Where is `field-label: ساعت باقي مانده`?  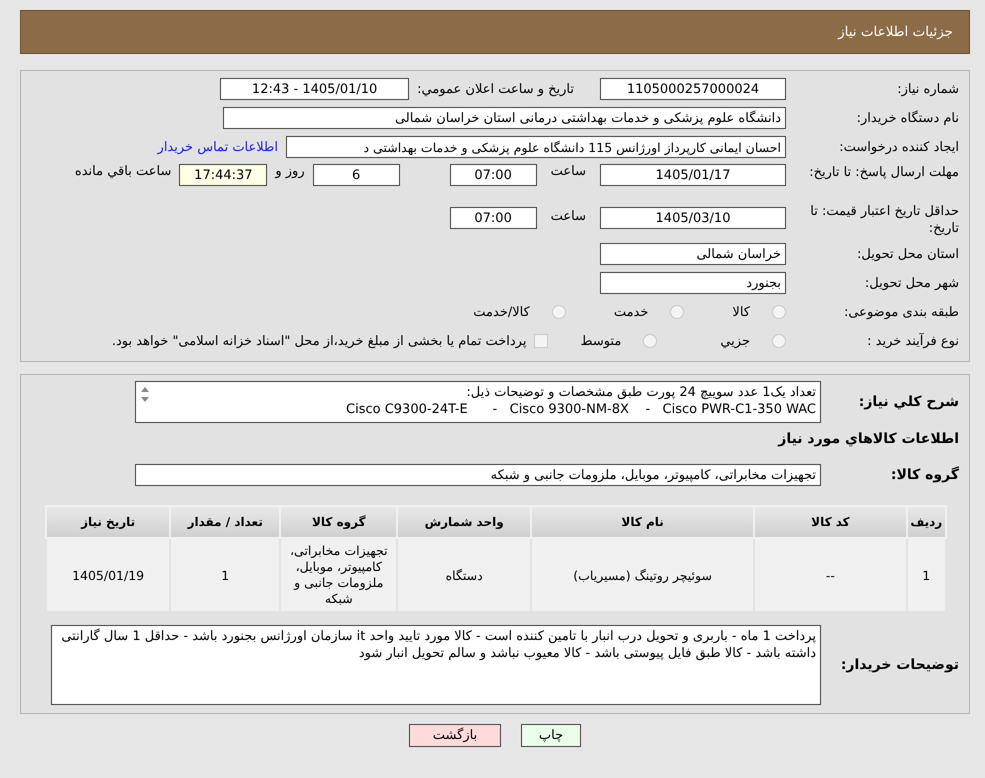 field-label: ساعت باقي مانده is located at coordinates (123, 171).